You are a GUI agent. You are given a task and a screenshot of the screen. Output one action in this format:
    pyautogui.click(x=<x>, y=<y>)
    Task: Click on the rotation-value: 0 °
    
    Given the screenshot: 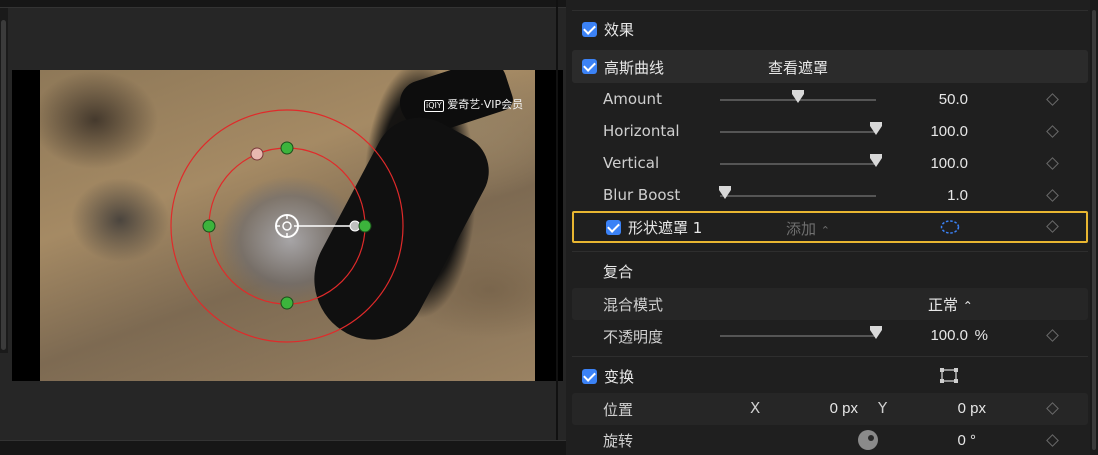 What is the action you would take?
    pyautogui.click(x=935, y=440)
    